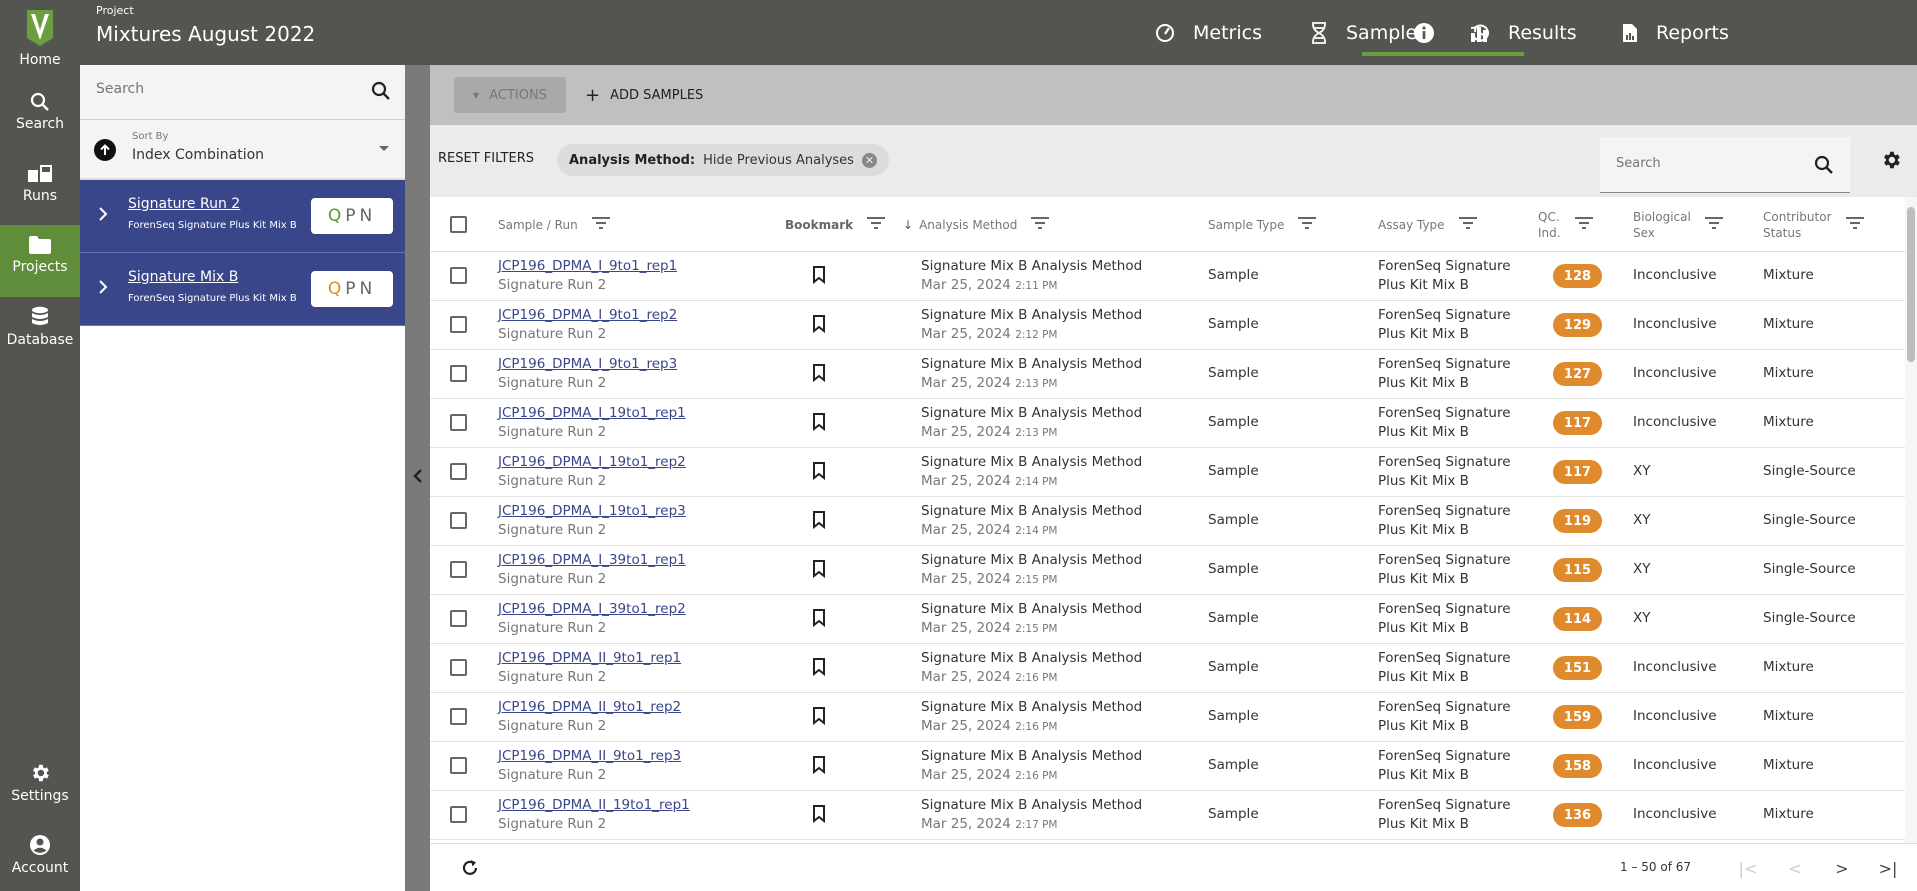 The image size is (1917, 891). What do you see at coordinates (1577, 815) in the screenshot?
I see `qc-indicator-badge: 136` at bounding box center [1577, 815].